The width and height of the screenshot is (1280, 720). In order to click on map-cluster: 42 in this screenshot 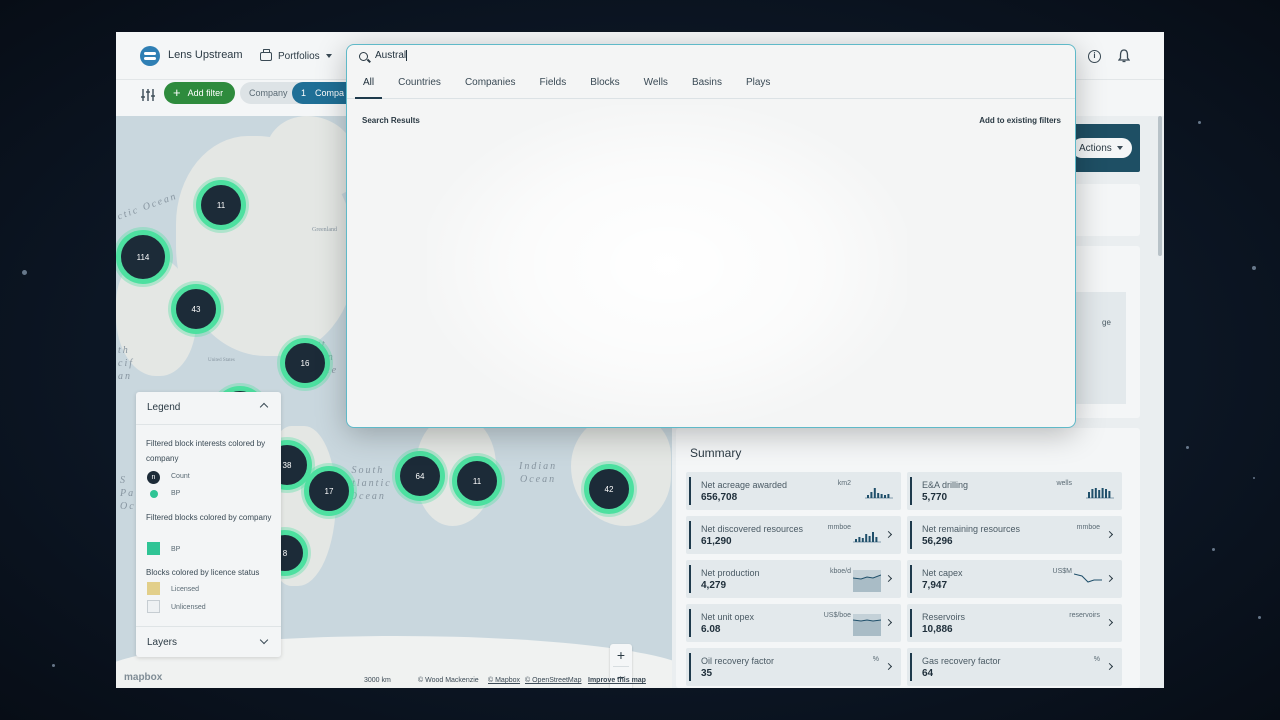, I will do `click(609, 489)`.